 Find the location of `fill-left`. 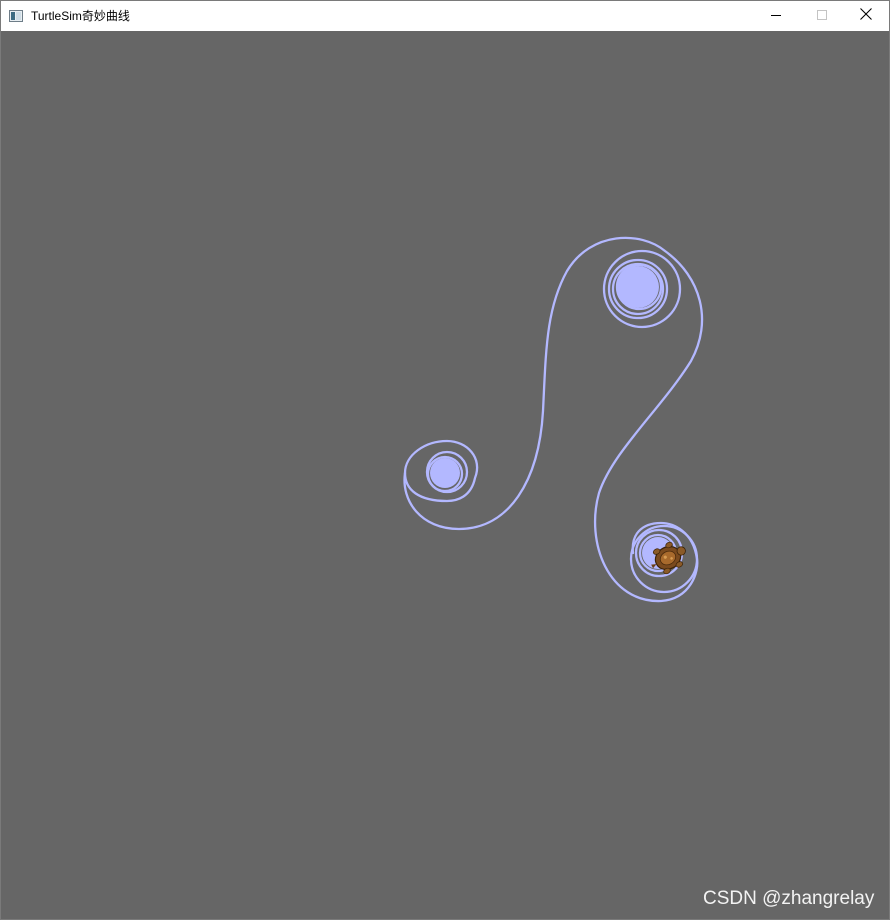

fill-left is located at coordinates (445, 473).